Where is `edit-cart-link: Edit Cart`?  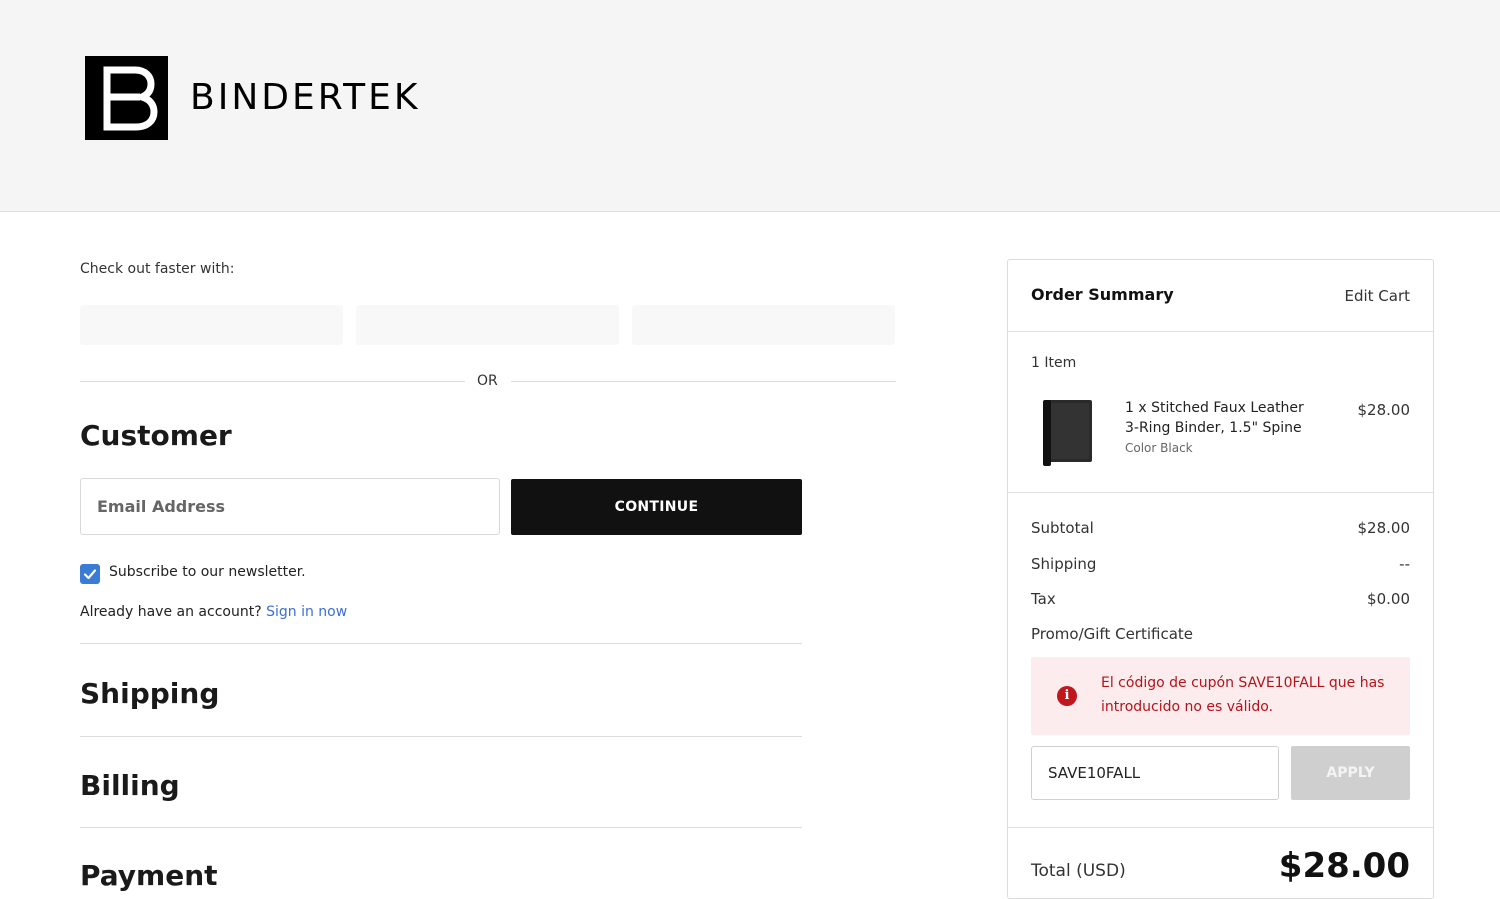 edit-cart-link: Edit Cart is located at coordinates (1377, 296).